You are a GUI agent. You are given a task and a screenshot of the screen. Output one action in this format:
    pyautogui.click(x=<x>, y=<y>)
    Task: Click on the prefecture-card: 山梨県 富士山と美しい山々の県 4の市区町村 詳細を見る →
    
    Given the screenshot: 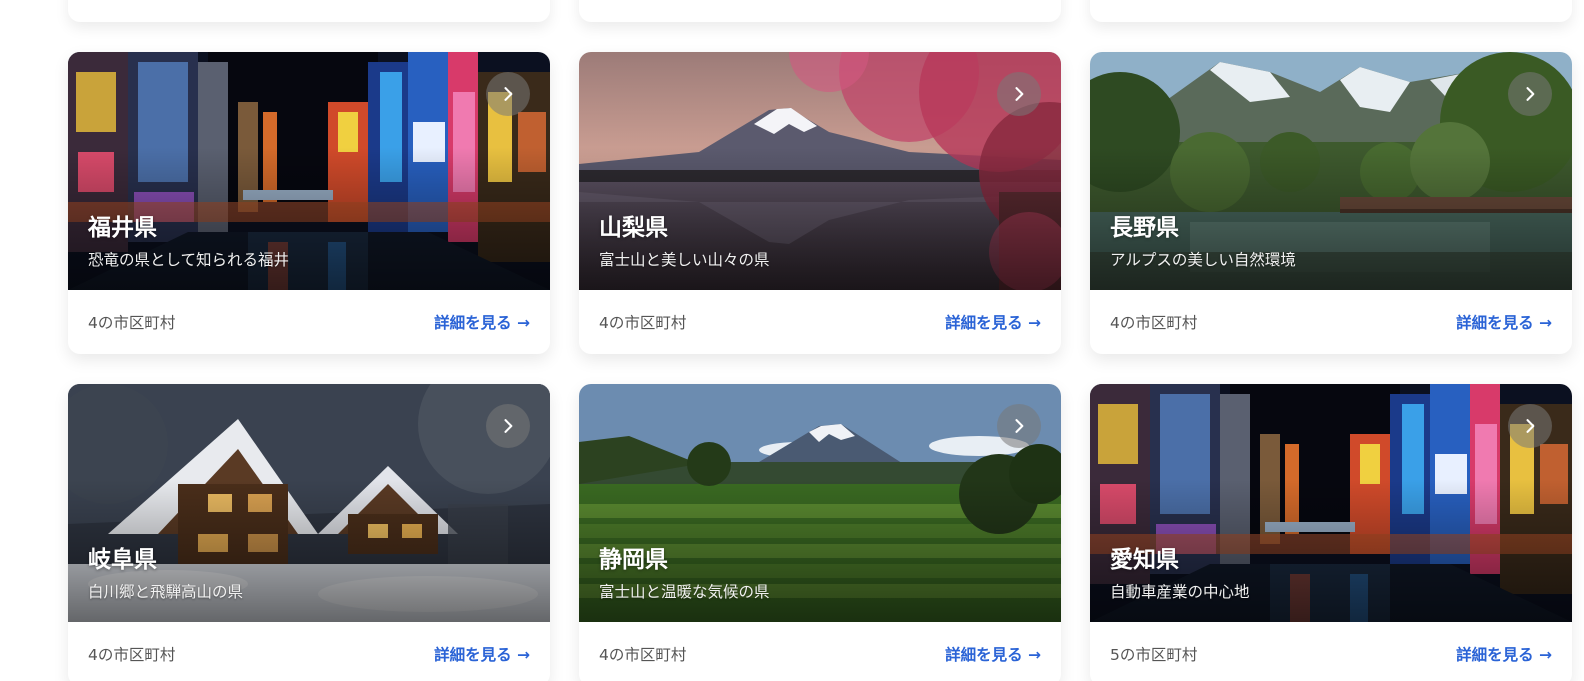 What is the action you would take?
    pyautogui.click(x=820, y=203)
    